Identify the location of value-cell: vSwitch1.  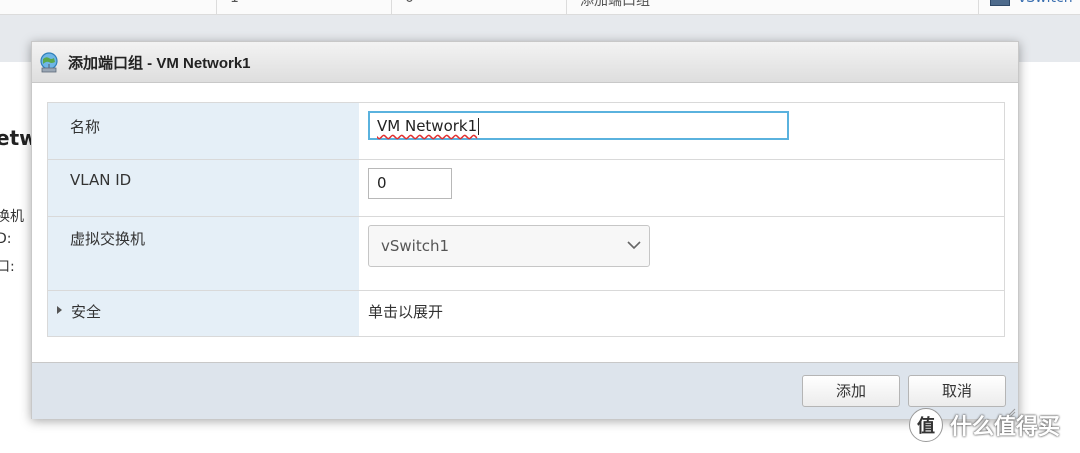
(681, 253).